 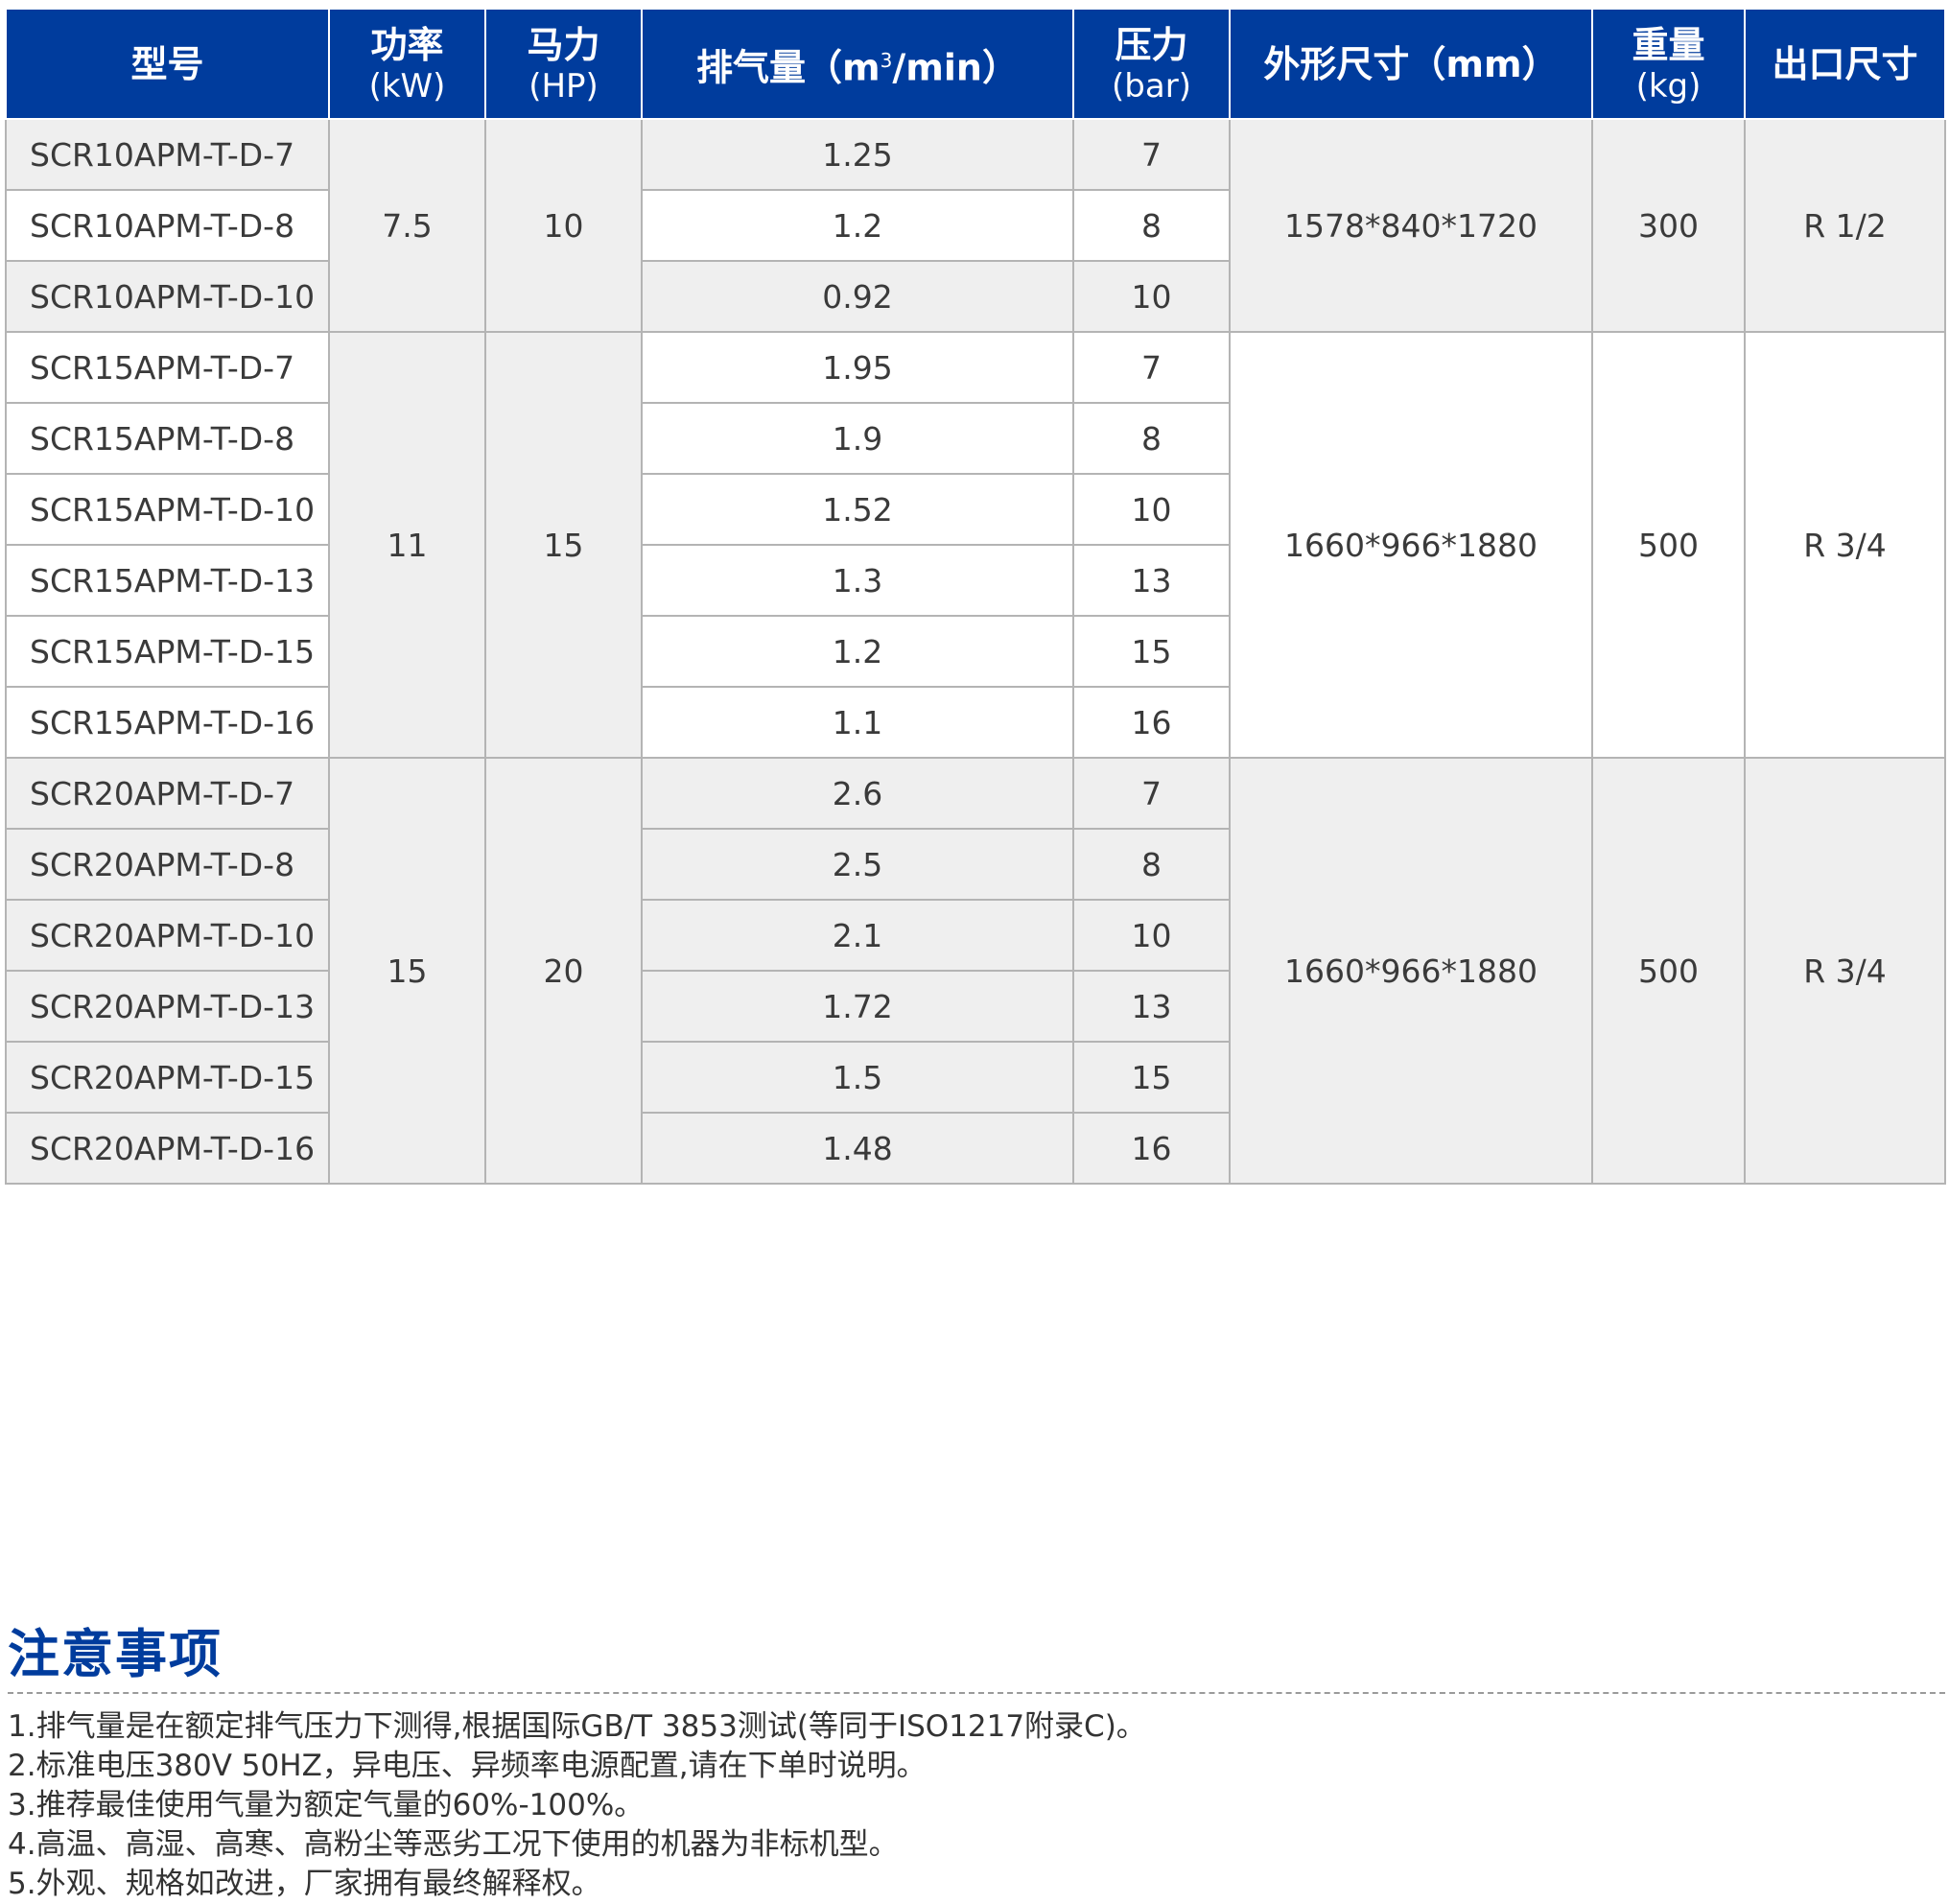 What do you see at coordinates (168, 794) in the screenshot?
I see `model-cell: SCR20APM-T-D-7` at bounding box center [168, 794].